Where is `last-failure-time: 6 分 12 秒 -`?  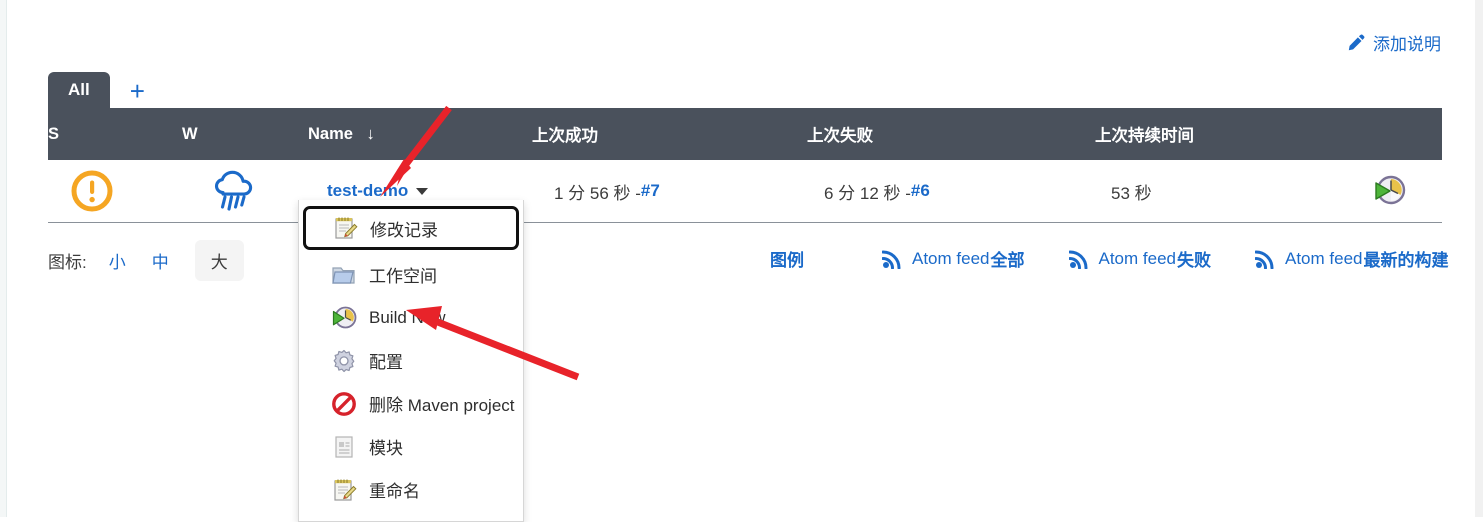 last-failure-time: 6 分 12 秒 - is located at coordinates (867, 193).